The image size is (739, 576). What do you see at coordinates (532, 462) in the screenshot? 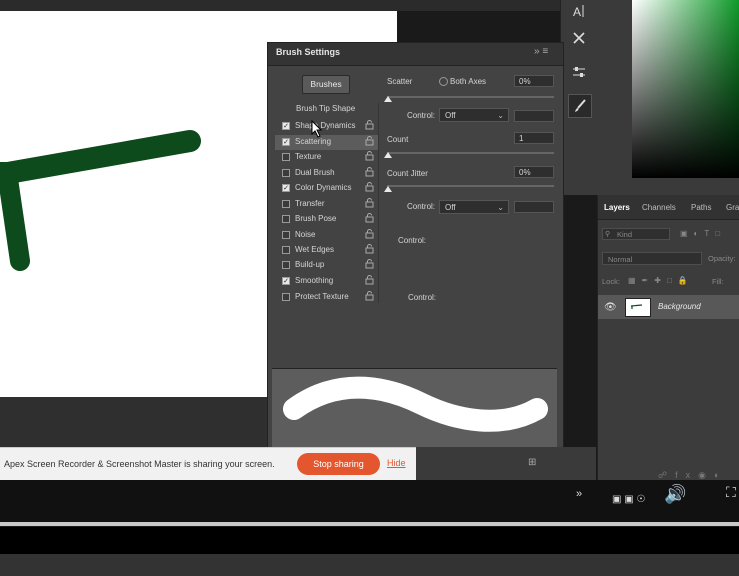
I see `new-item-icon: ⊞` at bounding box center [532, 462].